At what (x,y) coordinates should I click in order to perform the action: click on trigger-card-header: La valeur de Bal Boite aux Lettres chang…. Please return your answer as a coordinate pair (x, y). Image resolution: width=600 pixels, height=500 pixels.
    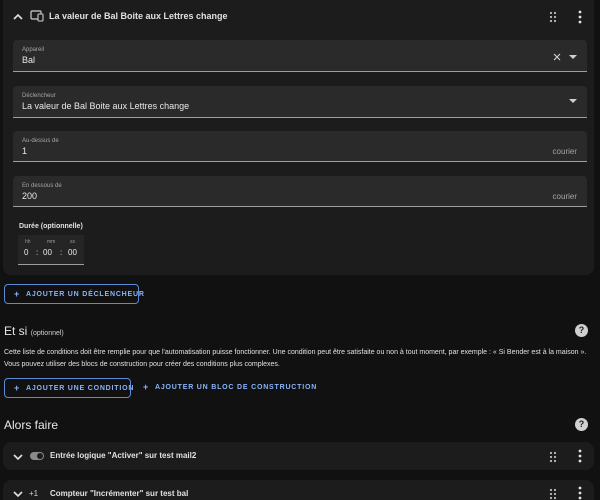
    Looking at the image, I should click on (298, 16).